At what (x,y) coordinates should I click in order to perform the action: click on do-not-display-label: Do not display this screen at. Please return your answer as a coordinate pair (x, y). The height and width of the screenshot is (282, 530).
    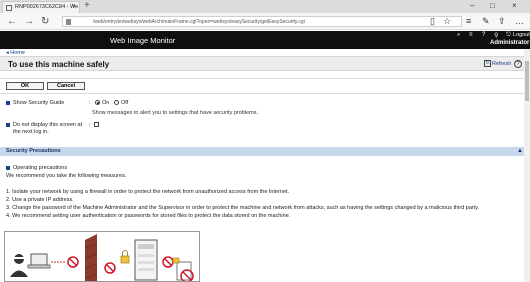
    Looking at the image, I should click on (44, 125).